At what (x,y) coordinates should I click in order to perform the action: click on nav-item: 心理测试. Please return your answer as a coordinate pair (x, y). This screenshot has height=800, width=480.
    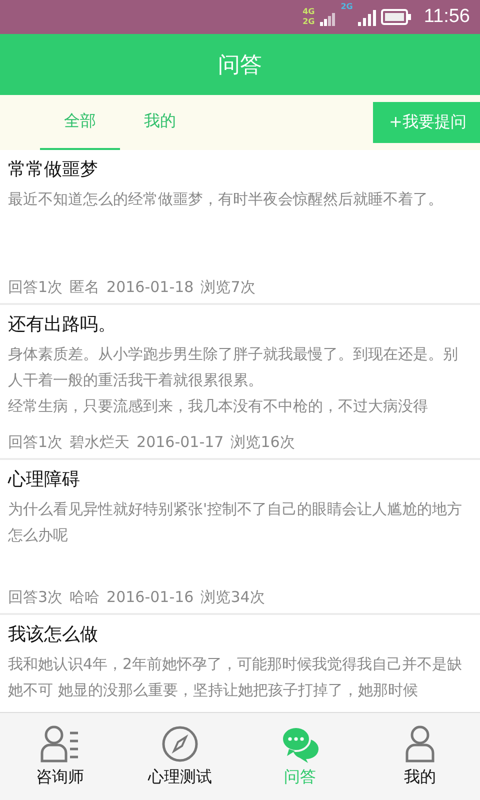
    Looking at the image, I should click on (180, 756).